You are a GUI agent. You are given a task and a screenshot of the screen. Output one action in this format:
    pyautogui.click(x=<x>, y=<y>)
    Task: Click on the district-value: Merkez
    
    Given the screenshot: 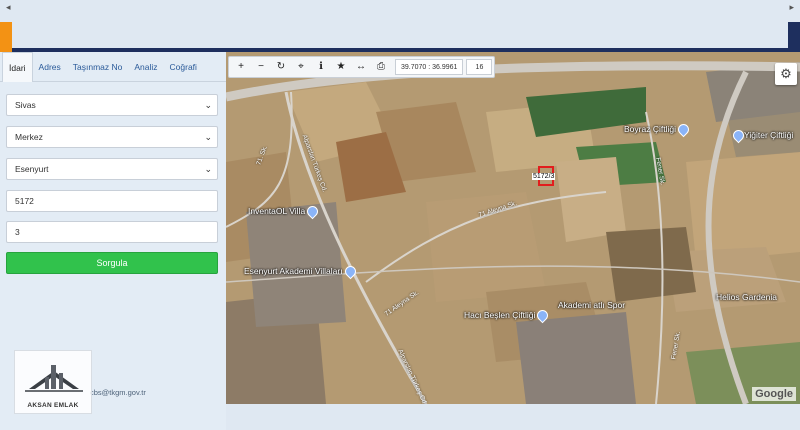 What is the action you would take?
    pyautogui.click(x=29, y=137)
    